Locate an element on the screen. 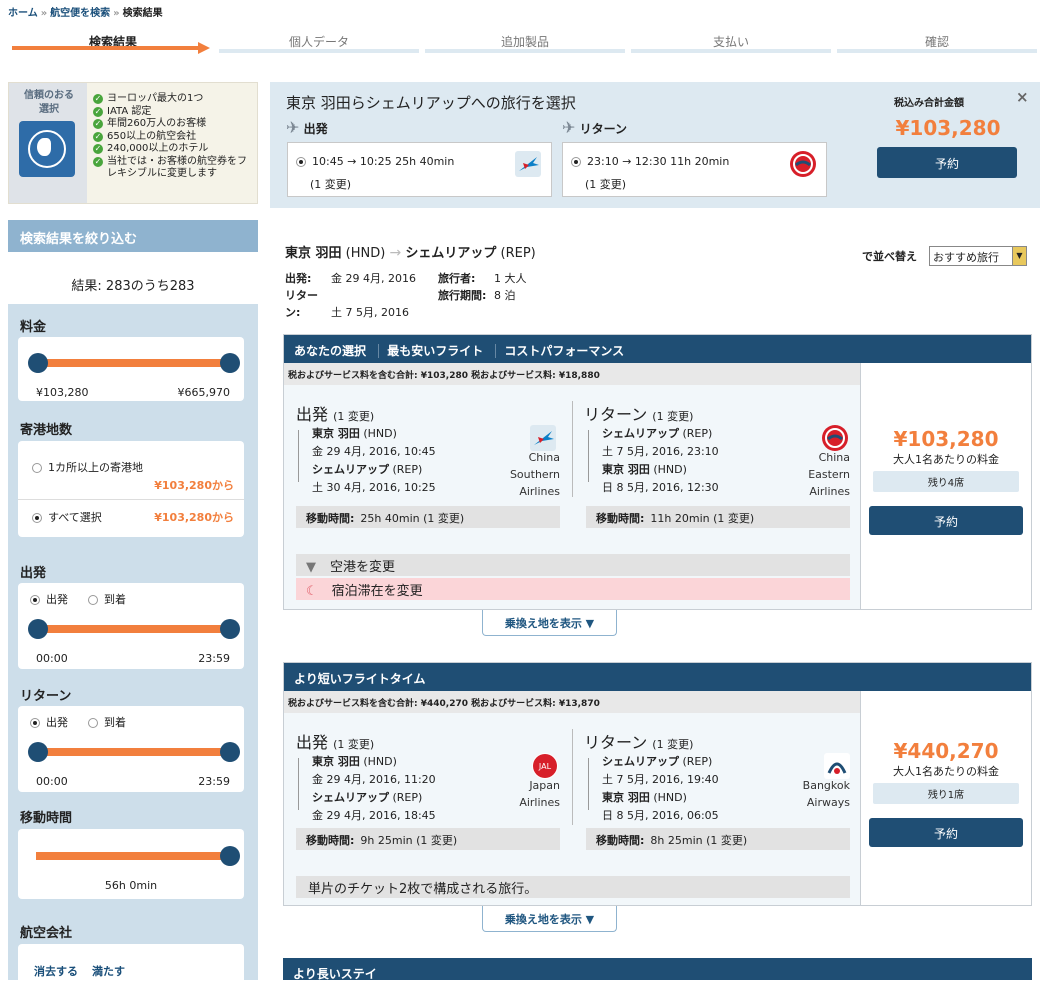 This screenshot has width=1040, height=984. ret-from-code: (REP) is located at coordinates (697, 761).